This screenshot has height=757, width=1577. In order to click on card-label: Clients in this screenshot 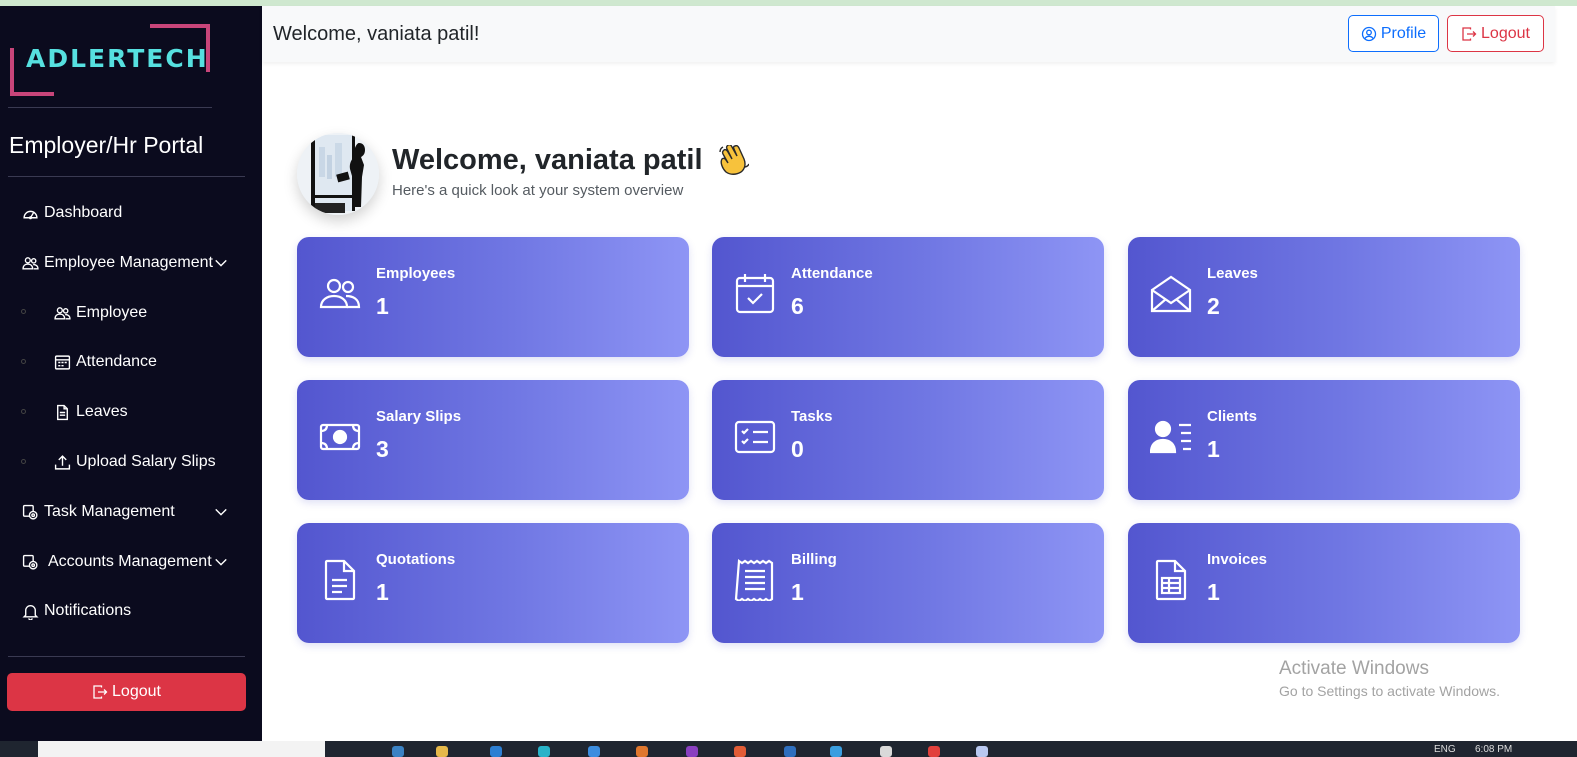, I will do `click(1232, 416)`.